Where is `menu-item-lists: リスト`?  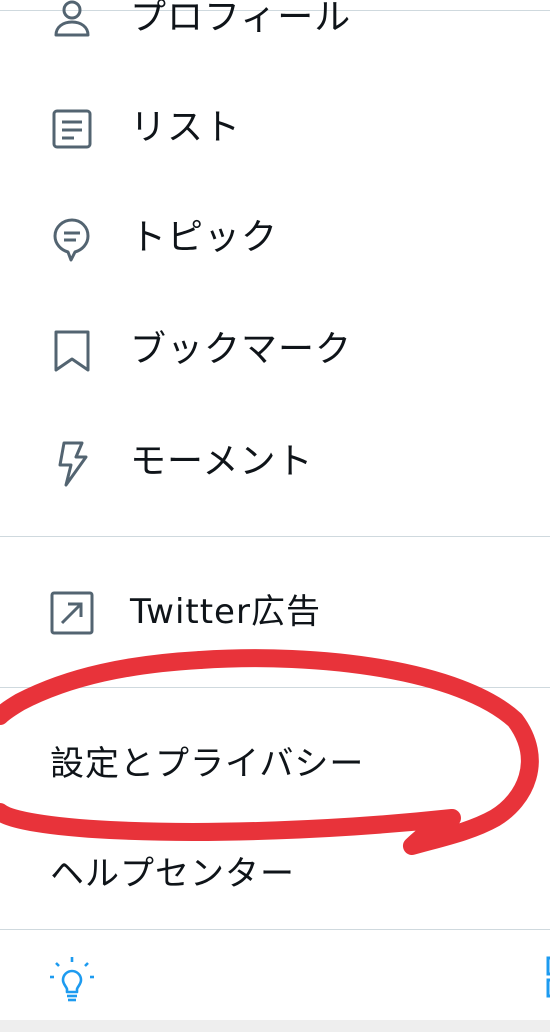 menu-item-lists: リスト is located at coordinates (275, 129).